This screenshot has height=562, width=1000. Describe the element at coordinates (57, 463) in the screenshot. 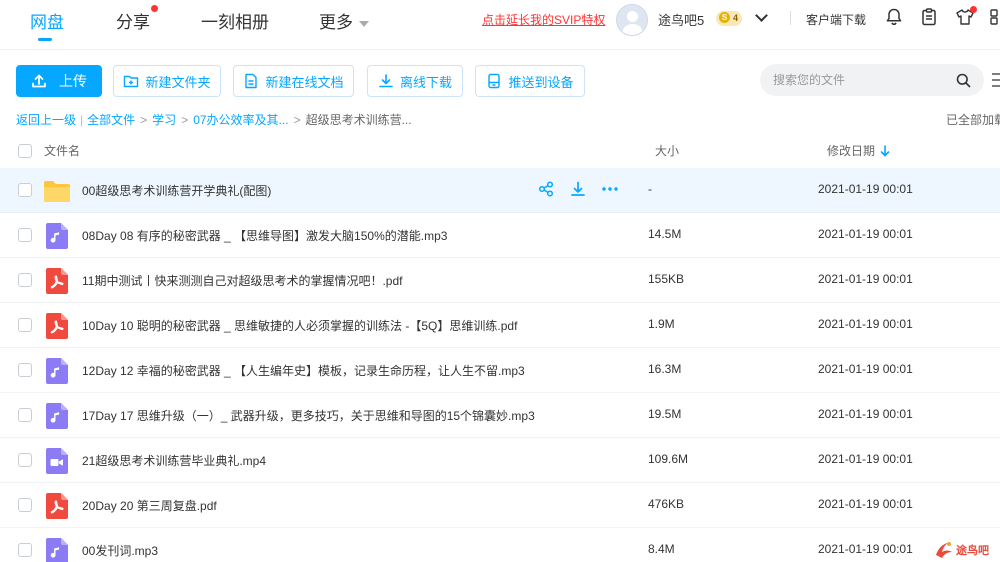

I see `video-file-icon` at that location.